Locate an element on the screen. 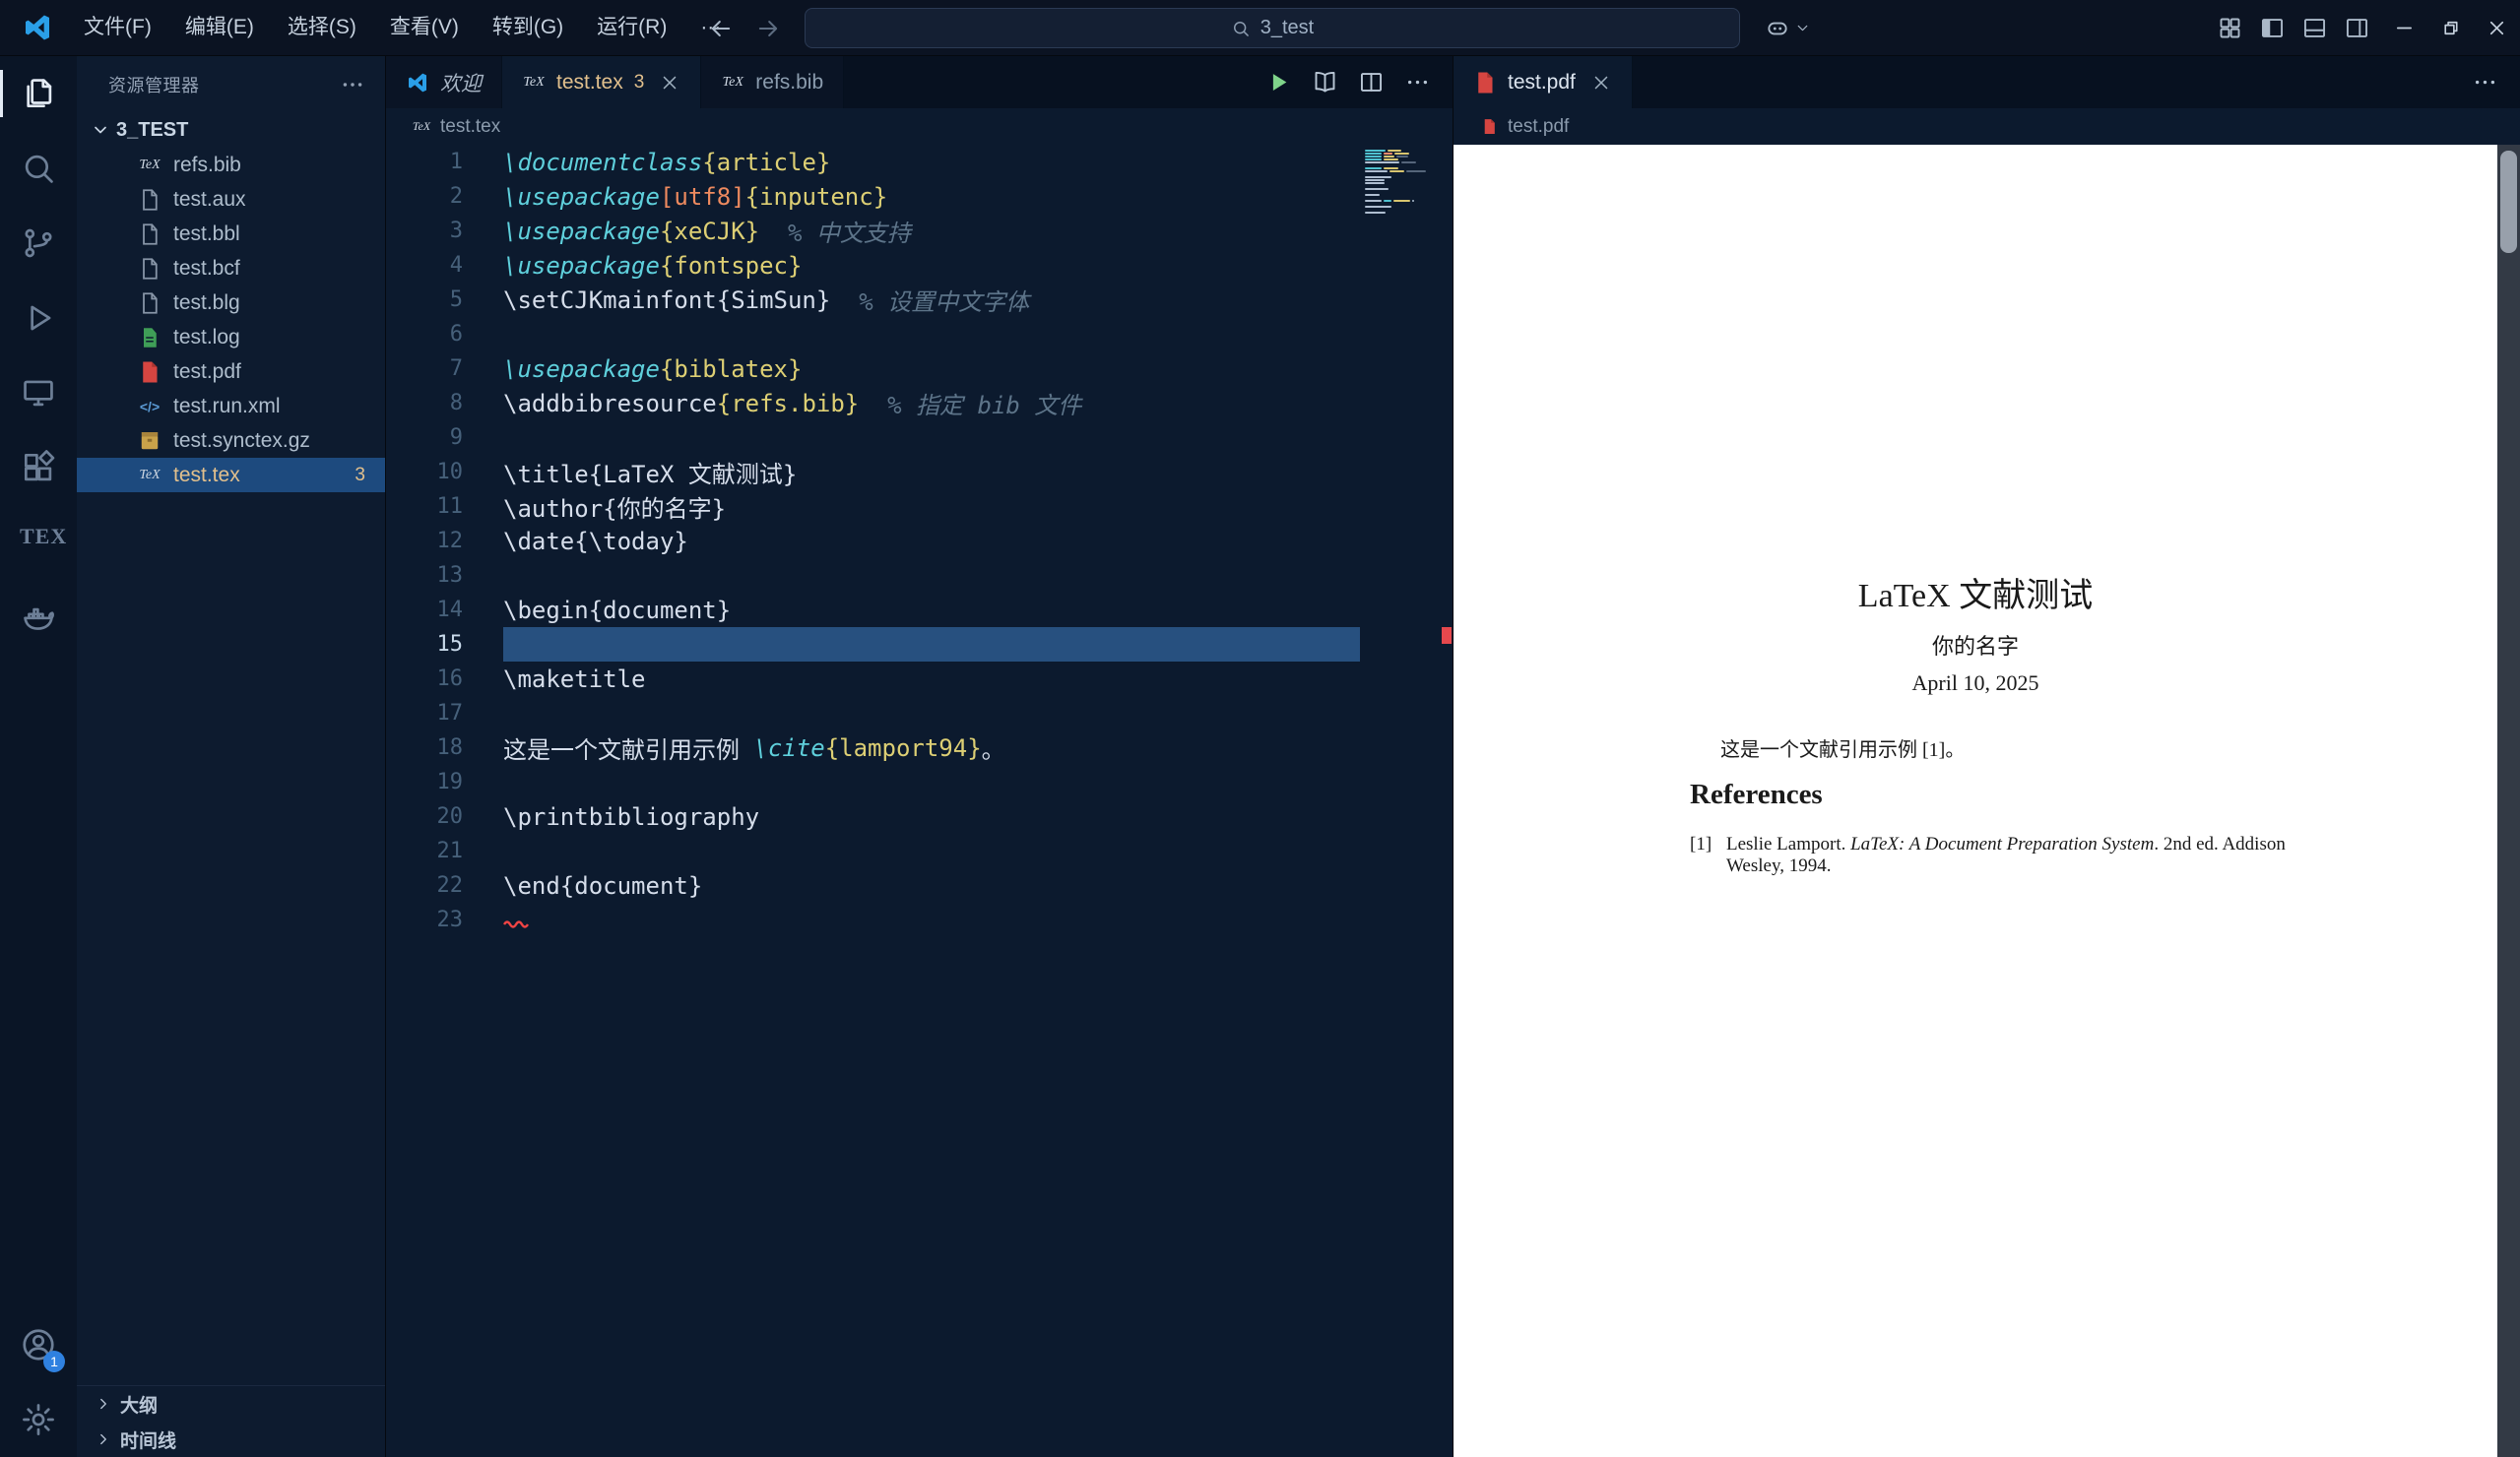  editor-actions is located at coordinates (1359, 82).